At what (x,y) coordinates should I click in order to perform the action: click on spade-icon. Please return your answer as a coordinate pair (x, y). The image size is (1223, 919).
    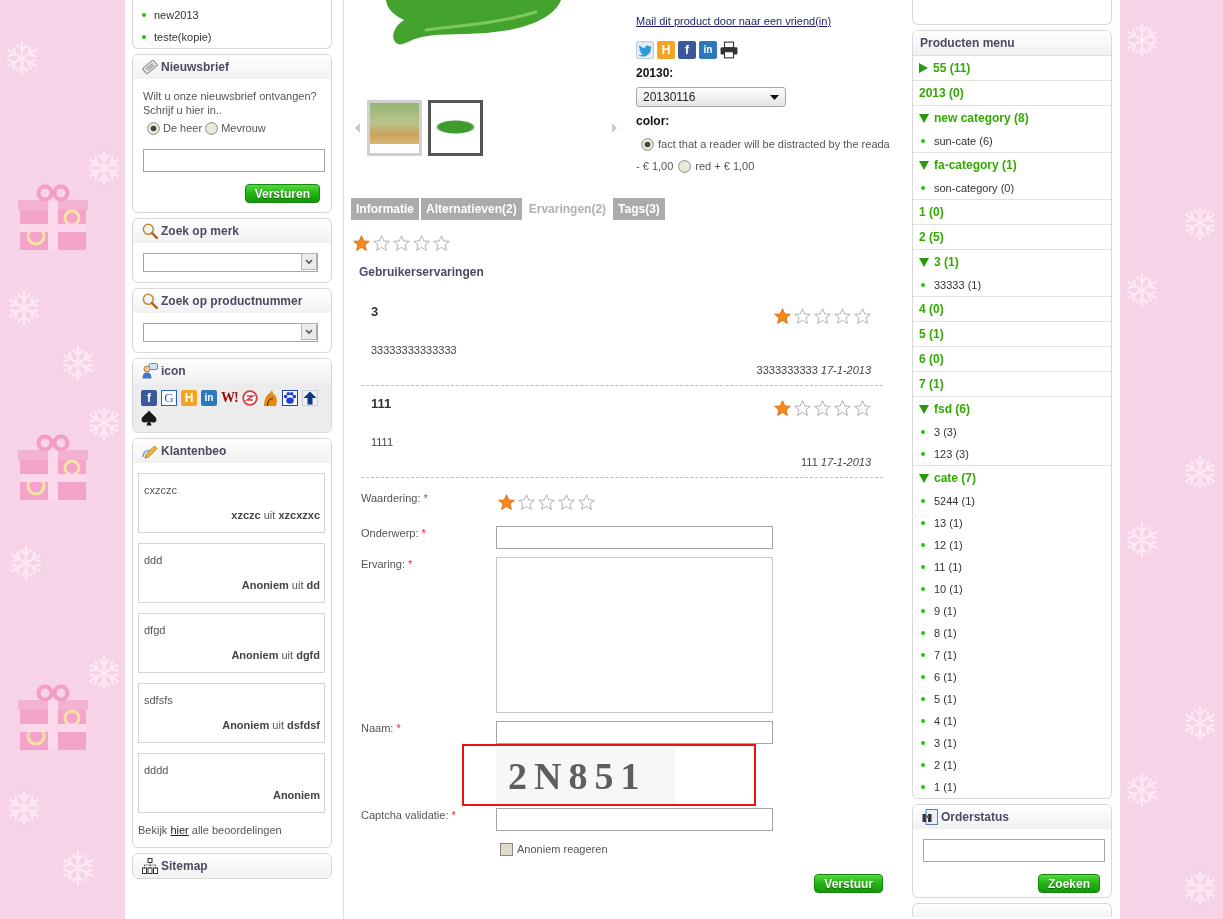
    Looking at the image, I should click on (149, 418).